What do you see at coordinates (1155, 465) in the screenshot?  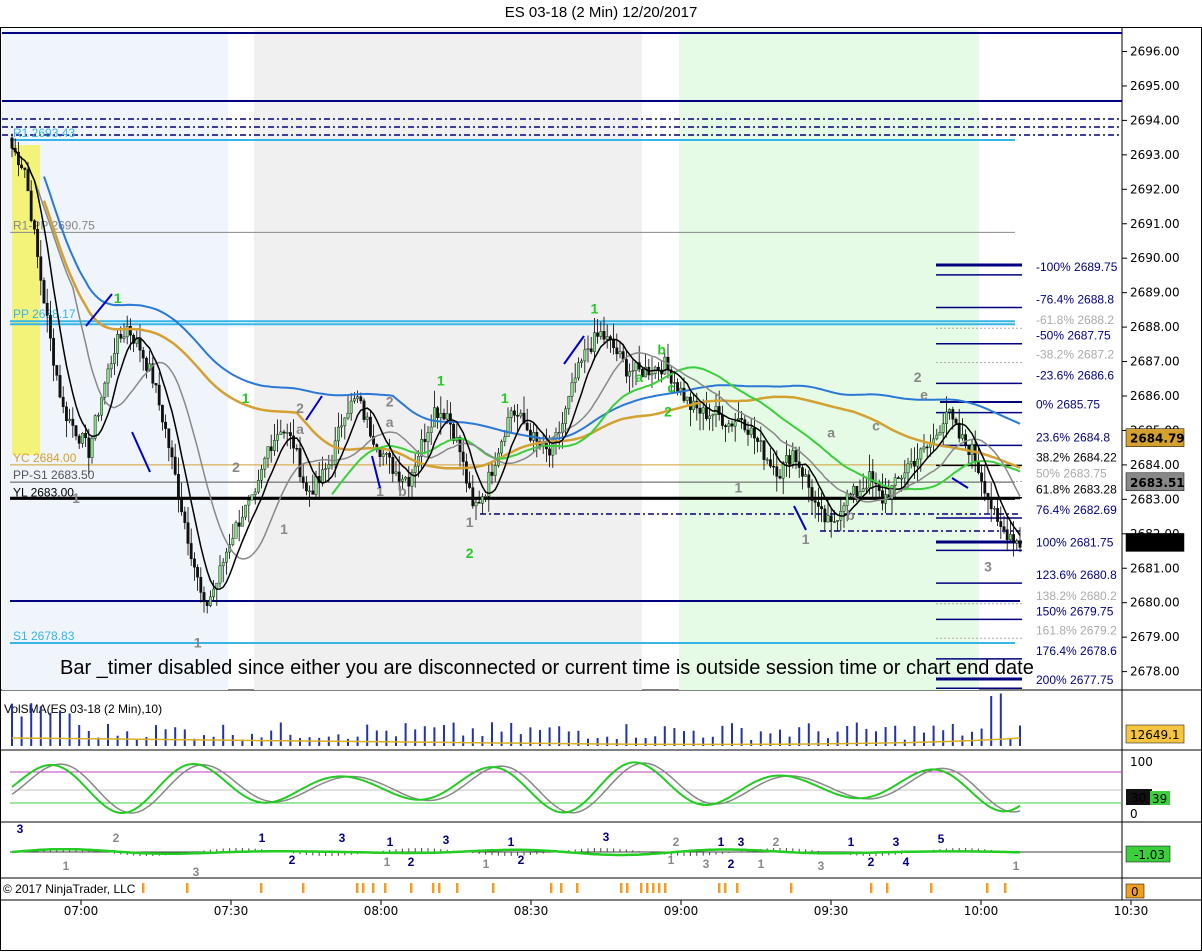 I see `price-tick-label: 2684.00` at bounding box center [1155, 465].